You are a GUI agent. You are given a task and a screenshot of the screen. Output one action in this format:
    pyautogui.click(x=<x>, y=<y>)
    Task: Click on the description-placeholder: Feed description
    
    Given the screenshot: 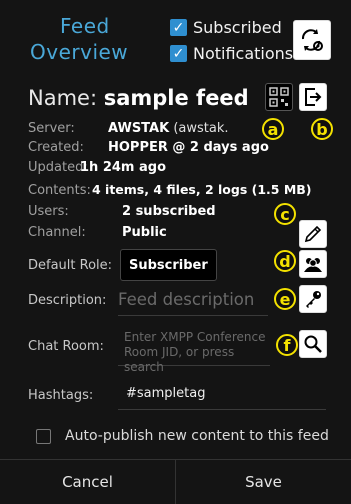 What is the action you would take?
    pyautogui.click(x=186, y=299)
    